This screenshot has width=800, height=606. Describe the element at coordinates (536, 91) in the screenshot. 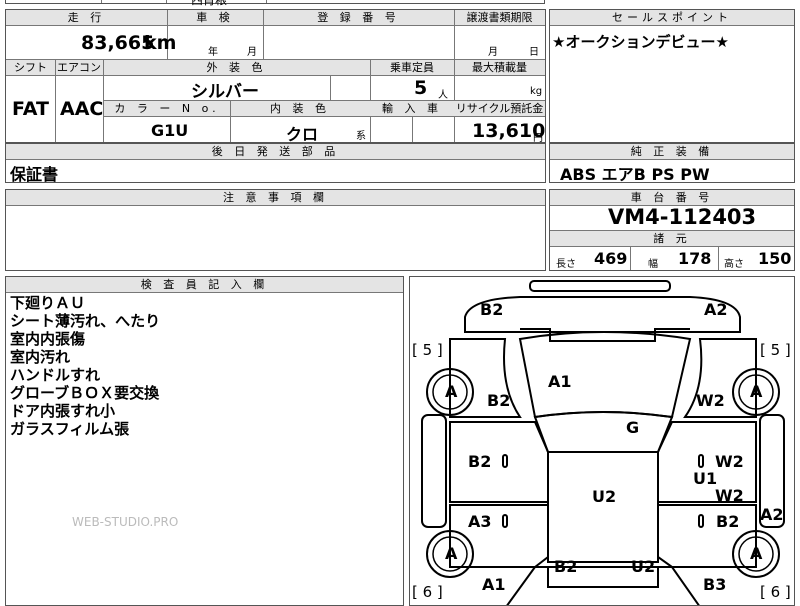

I see `max-load-unit: kg` at that location.